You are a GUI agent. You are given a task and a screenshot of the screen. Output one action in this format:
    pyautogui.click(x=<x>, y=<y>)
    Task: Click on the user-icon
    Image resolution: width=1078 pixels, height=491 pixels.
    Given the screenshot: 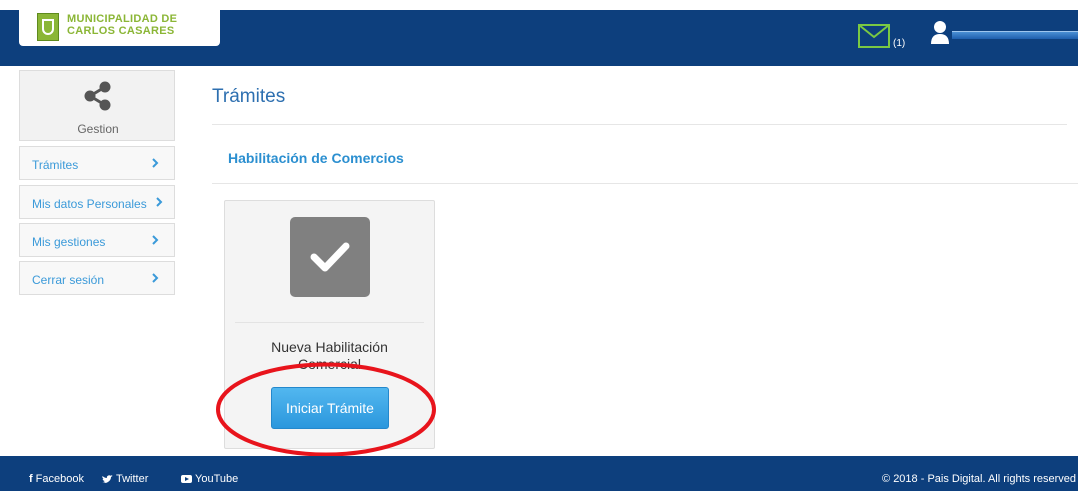 What is the action you would take?
    pyautogui.click(x=940, y=32)
    